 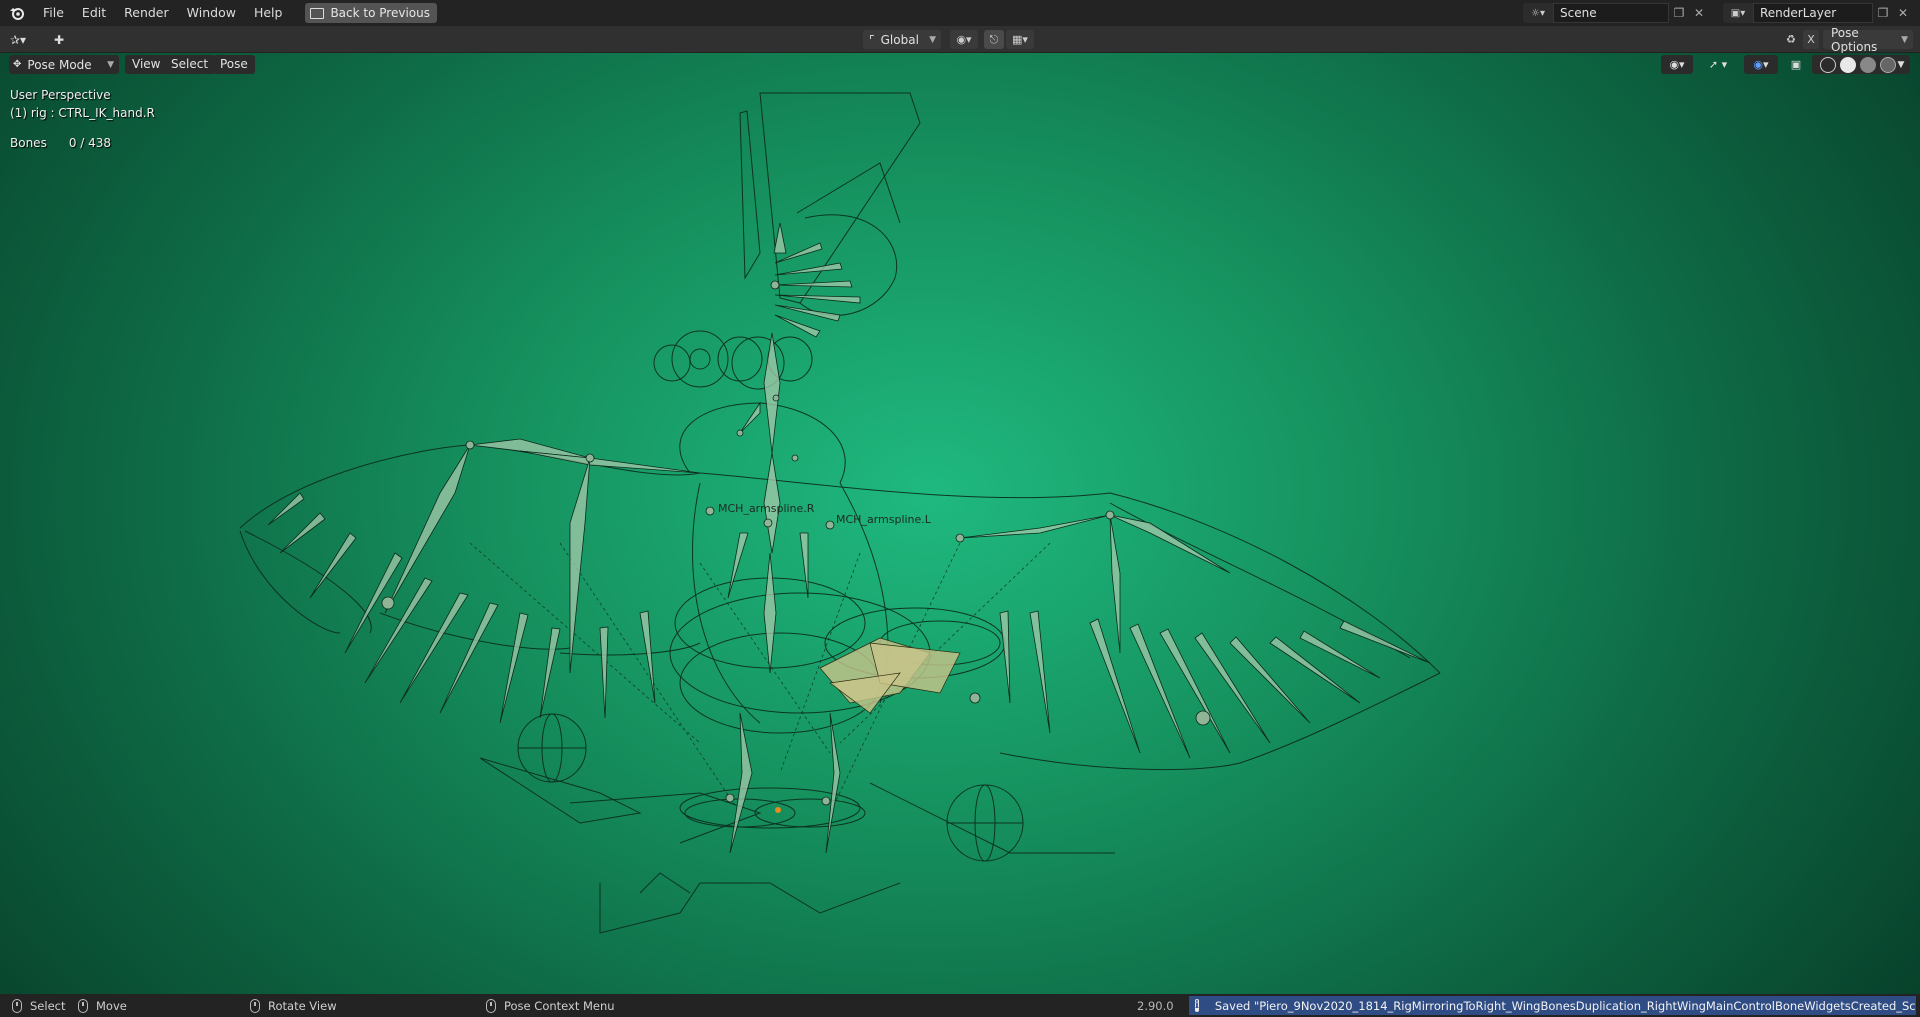 What do you see at coordinates (17, 64) in the screenshot?
I see `pose-mode-icon: ✥` at bounding box center [17, 64].